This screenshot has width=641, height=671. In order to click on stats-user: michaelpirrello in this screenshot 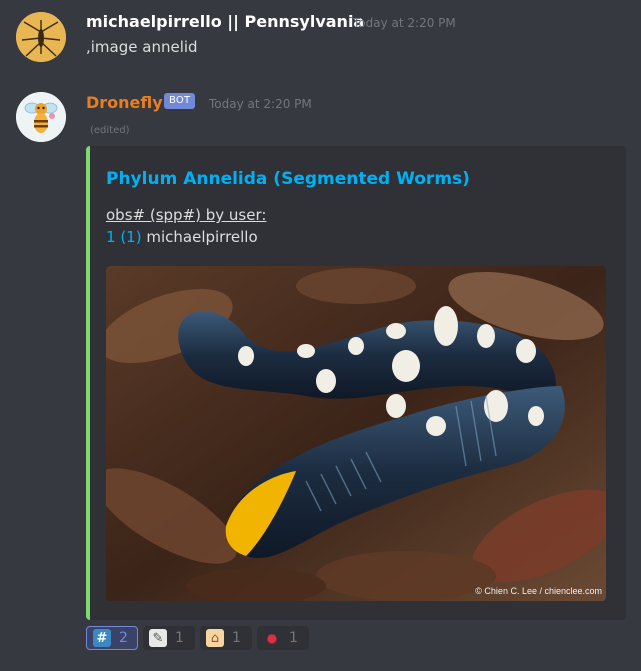, I will do `click(202, 237)`.